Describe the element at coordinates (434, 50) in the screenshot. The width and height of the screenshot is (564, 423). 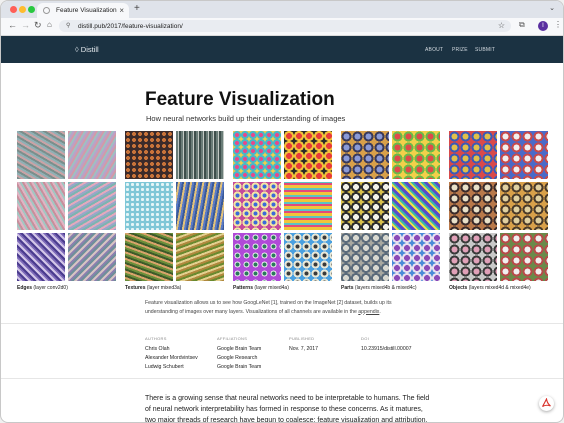
I see `nav-about: ABOUT` at that location.